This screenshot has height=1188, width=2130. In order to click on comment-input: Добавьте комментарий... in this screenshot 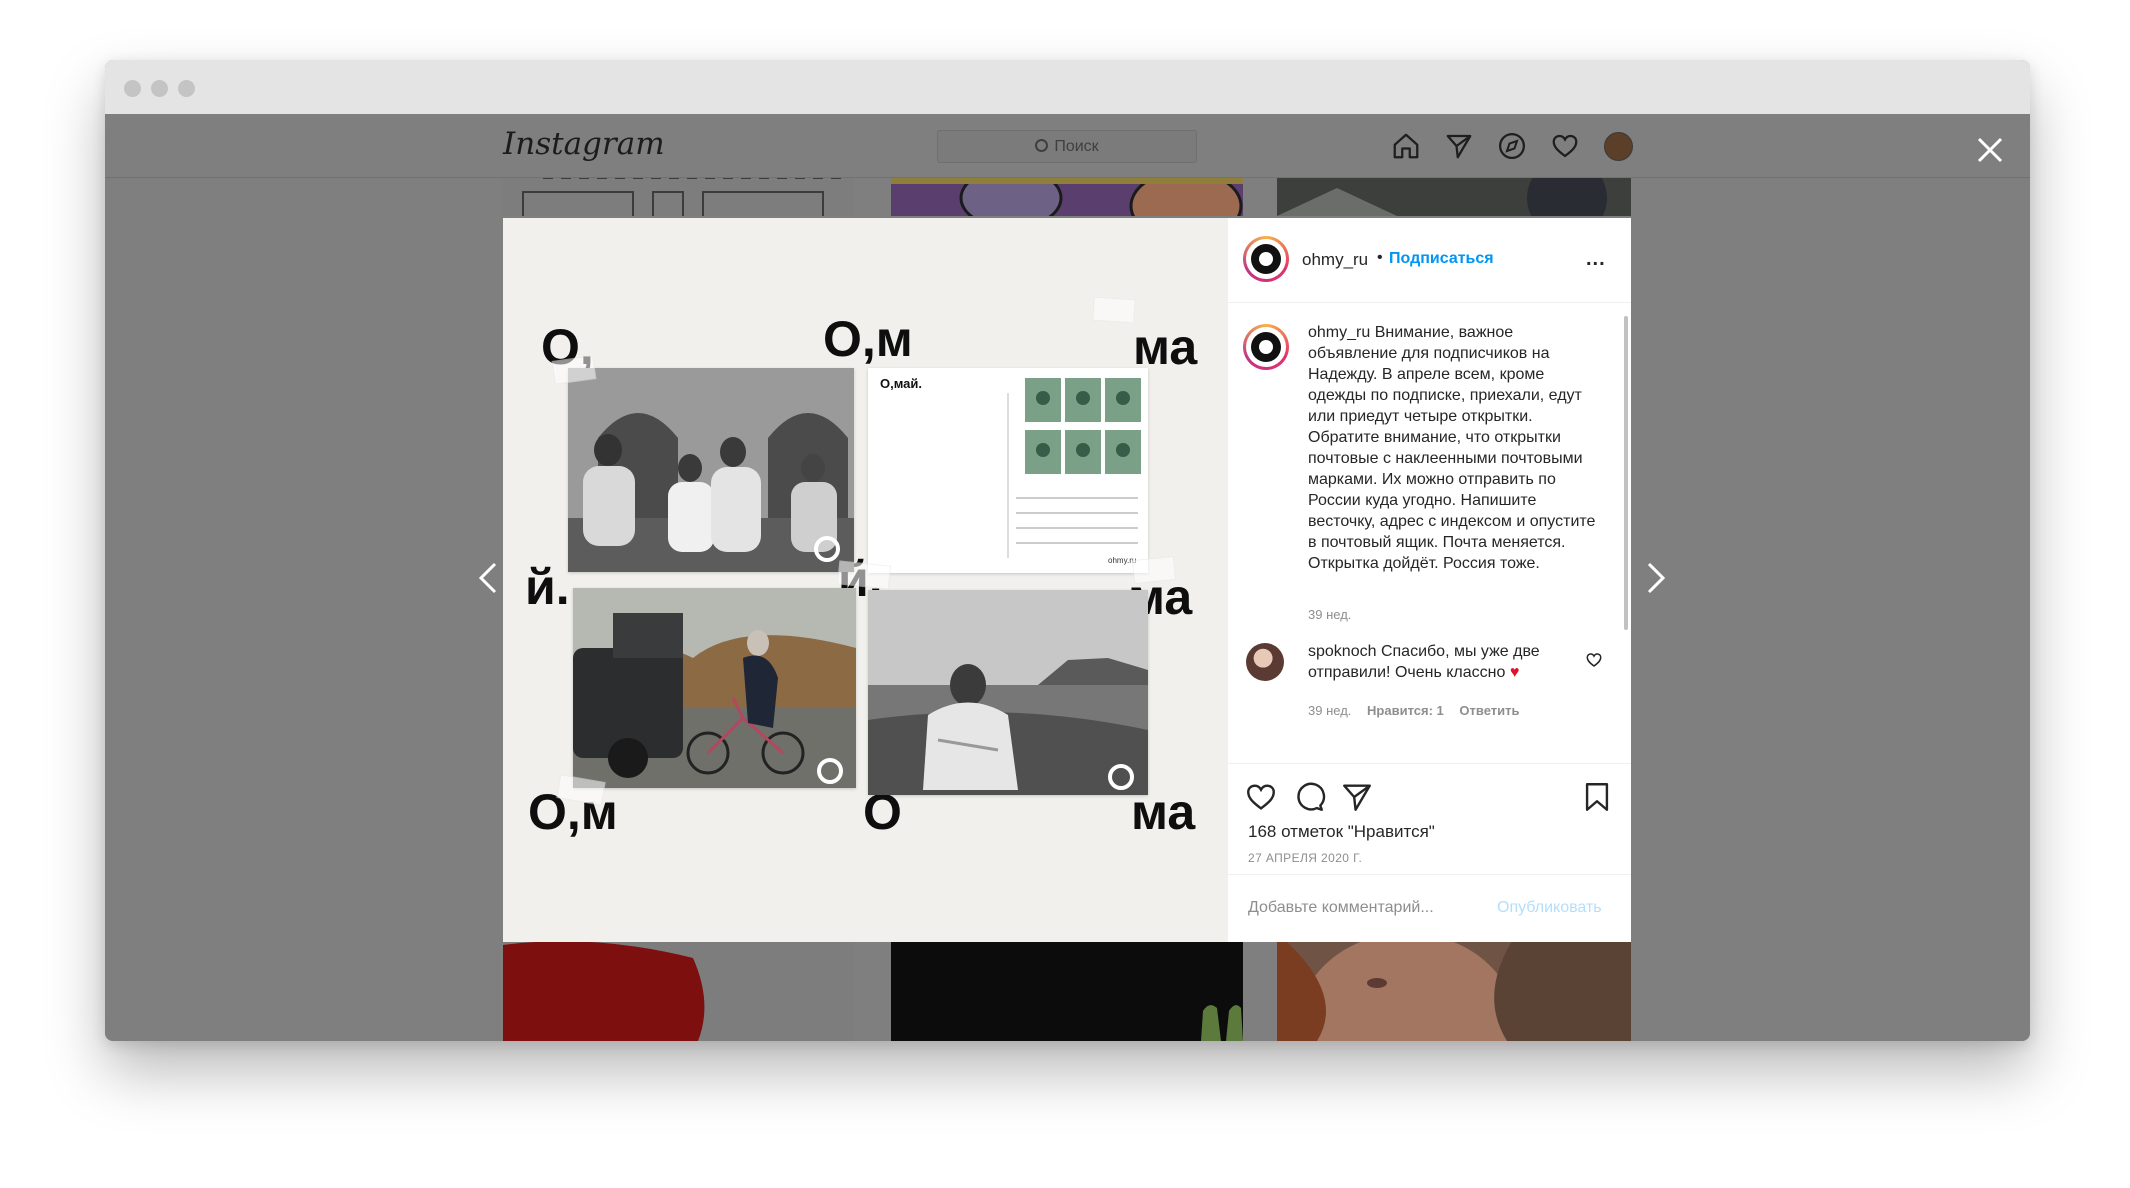, I will do `click(1341, 908)`.